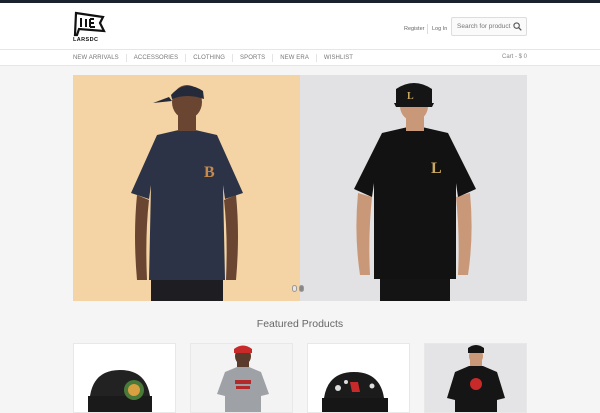 The image size is (600, 413). Describe the element at coordinates (187, 193) in the screenshot. I see `model-navy-tee-image: B` at that location.